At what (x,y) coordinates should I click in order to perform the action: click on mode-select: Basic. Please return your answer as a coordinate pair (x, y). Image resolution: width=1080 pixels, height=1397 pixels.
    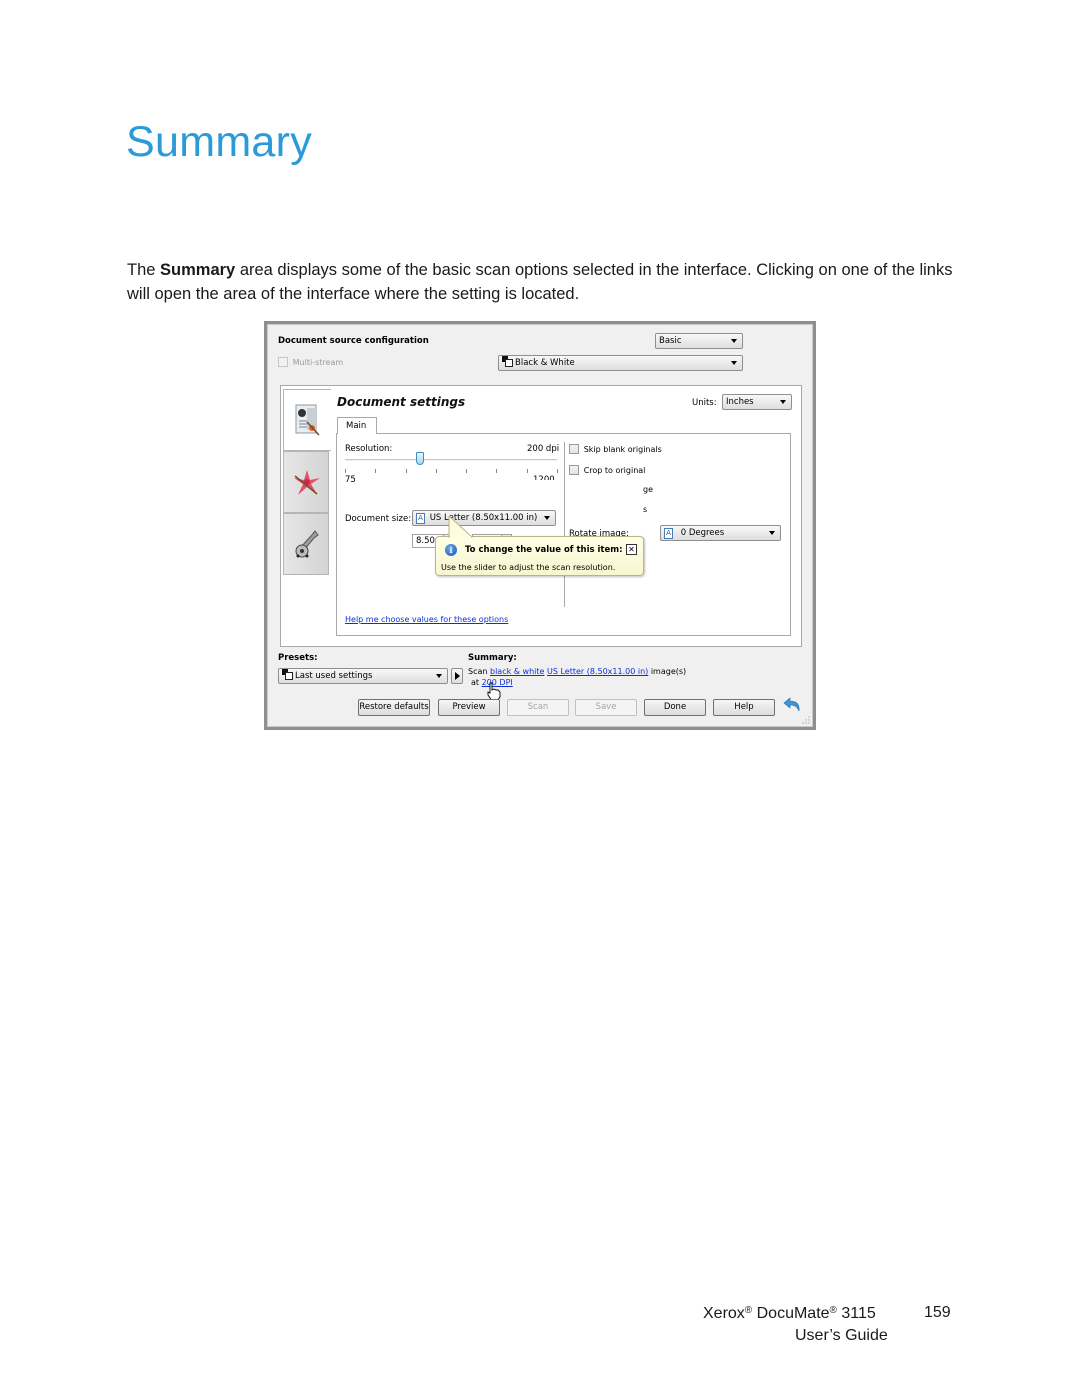
    Looking at the image, I should click on (699, 341).